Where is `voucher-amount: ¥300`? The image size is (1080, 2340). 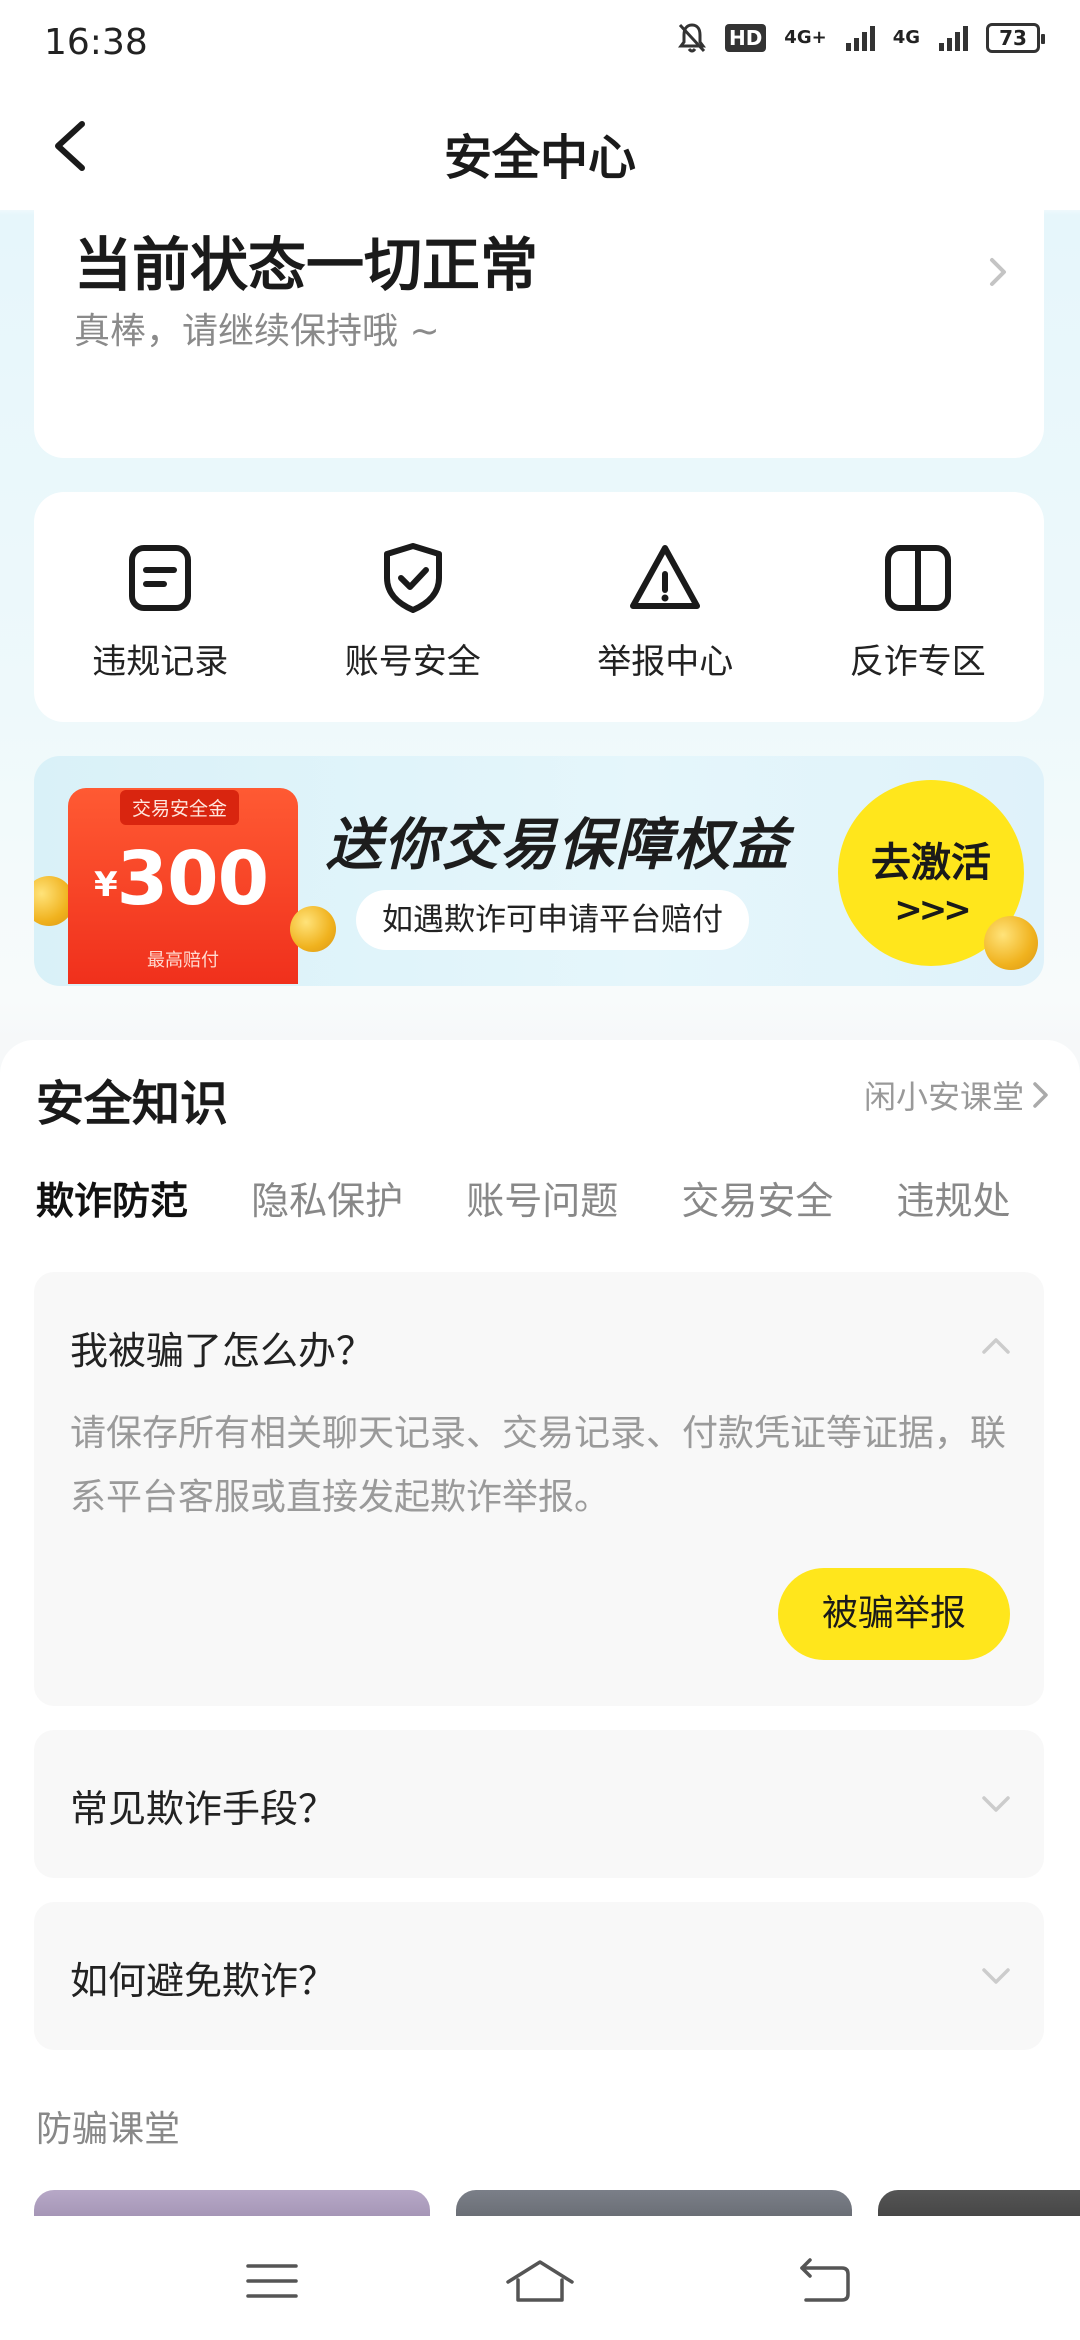 voucher-amount: ¥300 is located at coordinates (181, 879).